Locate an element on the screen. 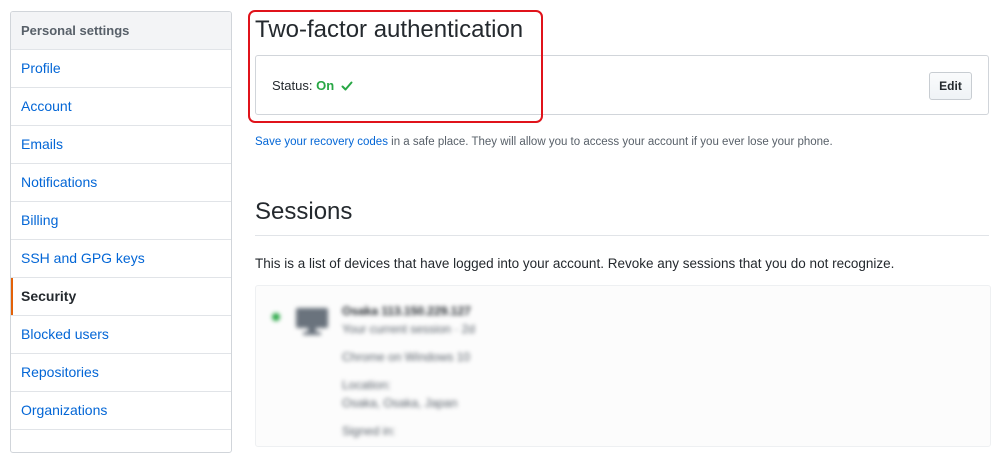 The width and height of the screenshot is (1001, 453). sidebar-item-security: Security is located at coordinates (121, 297).